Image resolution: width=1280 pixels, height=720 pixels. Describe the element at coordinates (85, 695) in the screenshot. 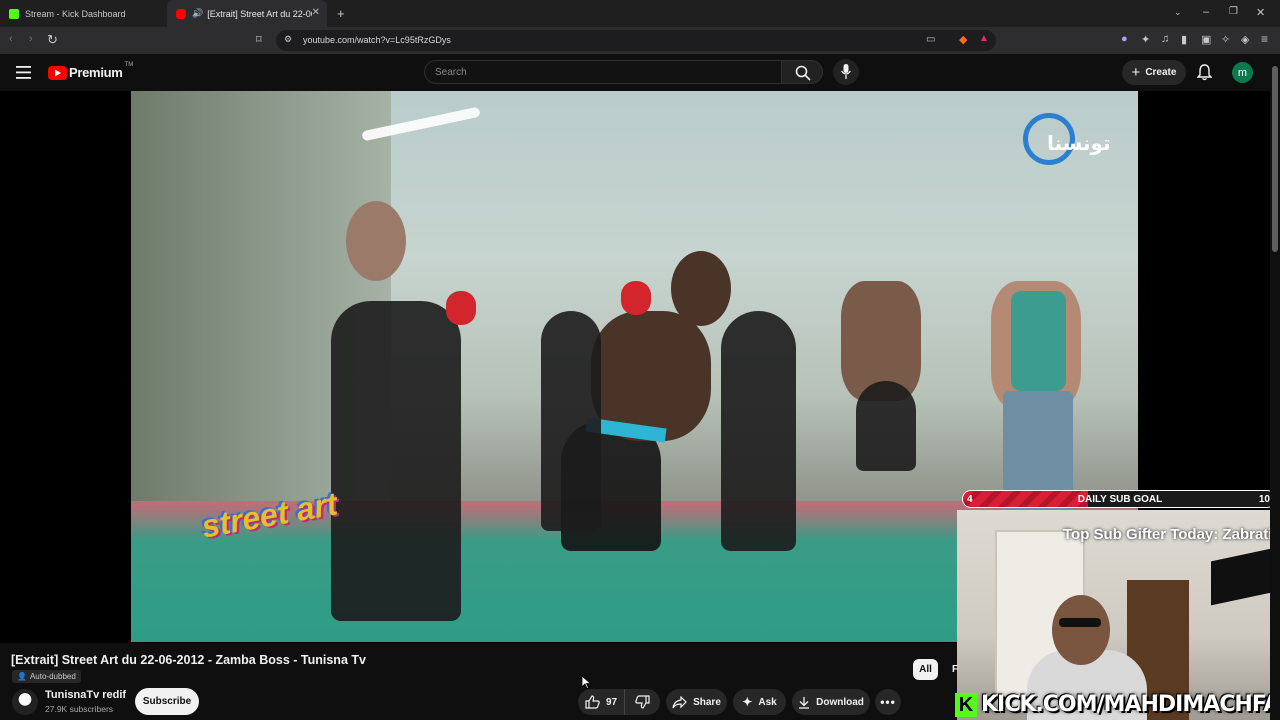

I see `channel-name: TunisnaTv redif` at that location.